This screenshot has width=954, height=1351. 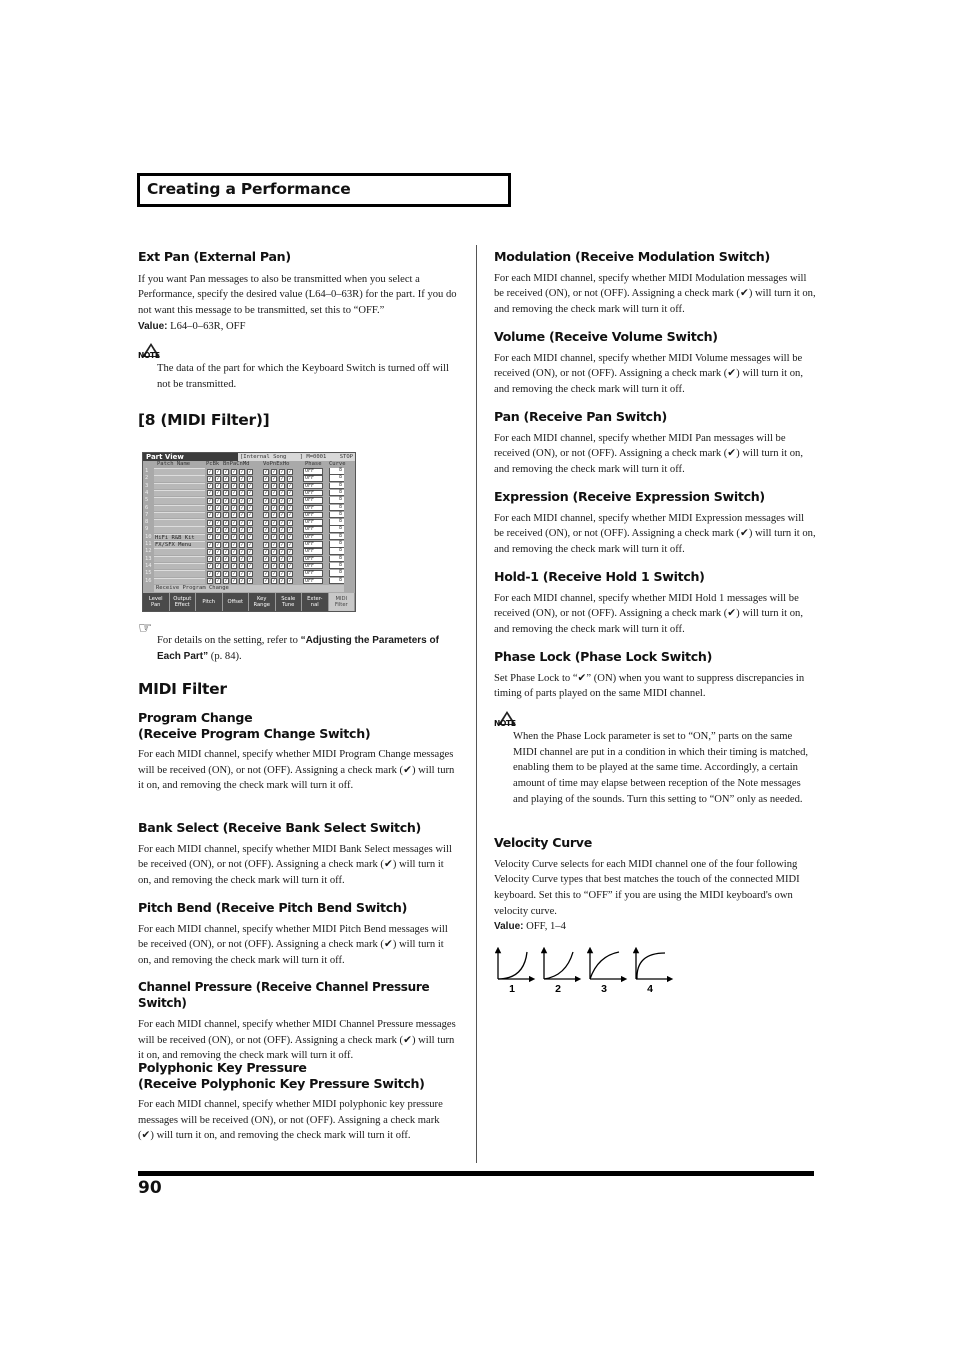 What do you see at coordinates (288, 602) in the screenshot?
I see `screen-tab: Scale Tune` at bounding box center [288, 602].